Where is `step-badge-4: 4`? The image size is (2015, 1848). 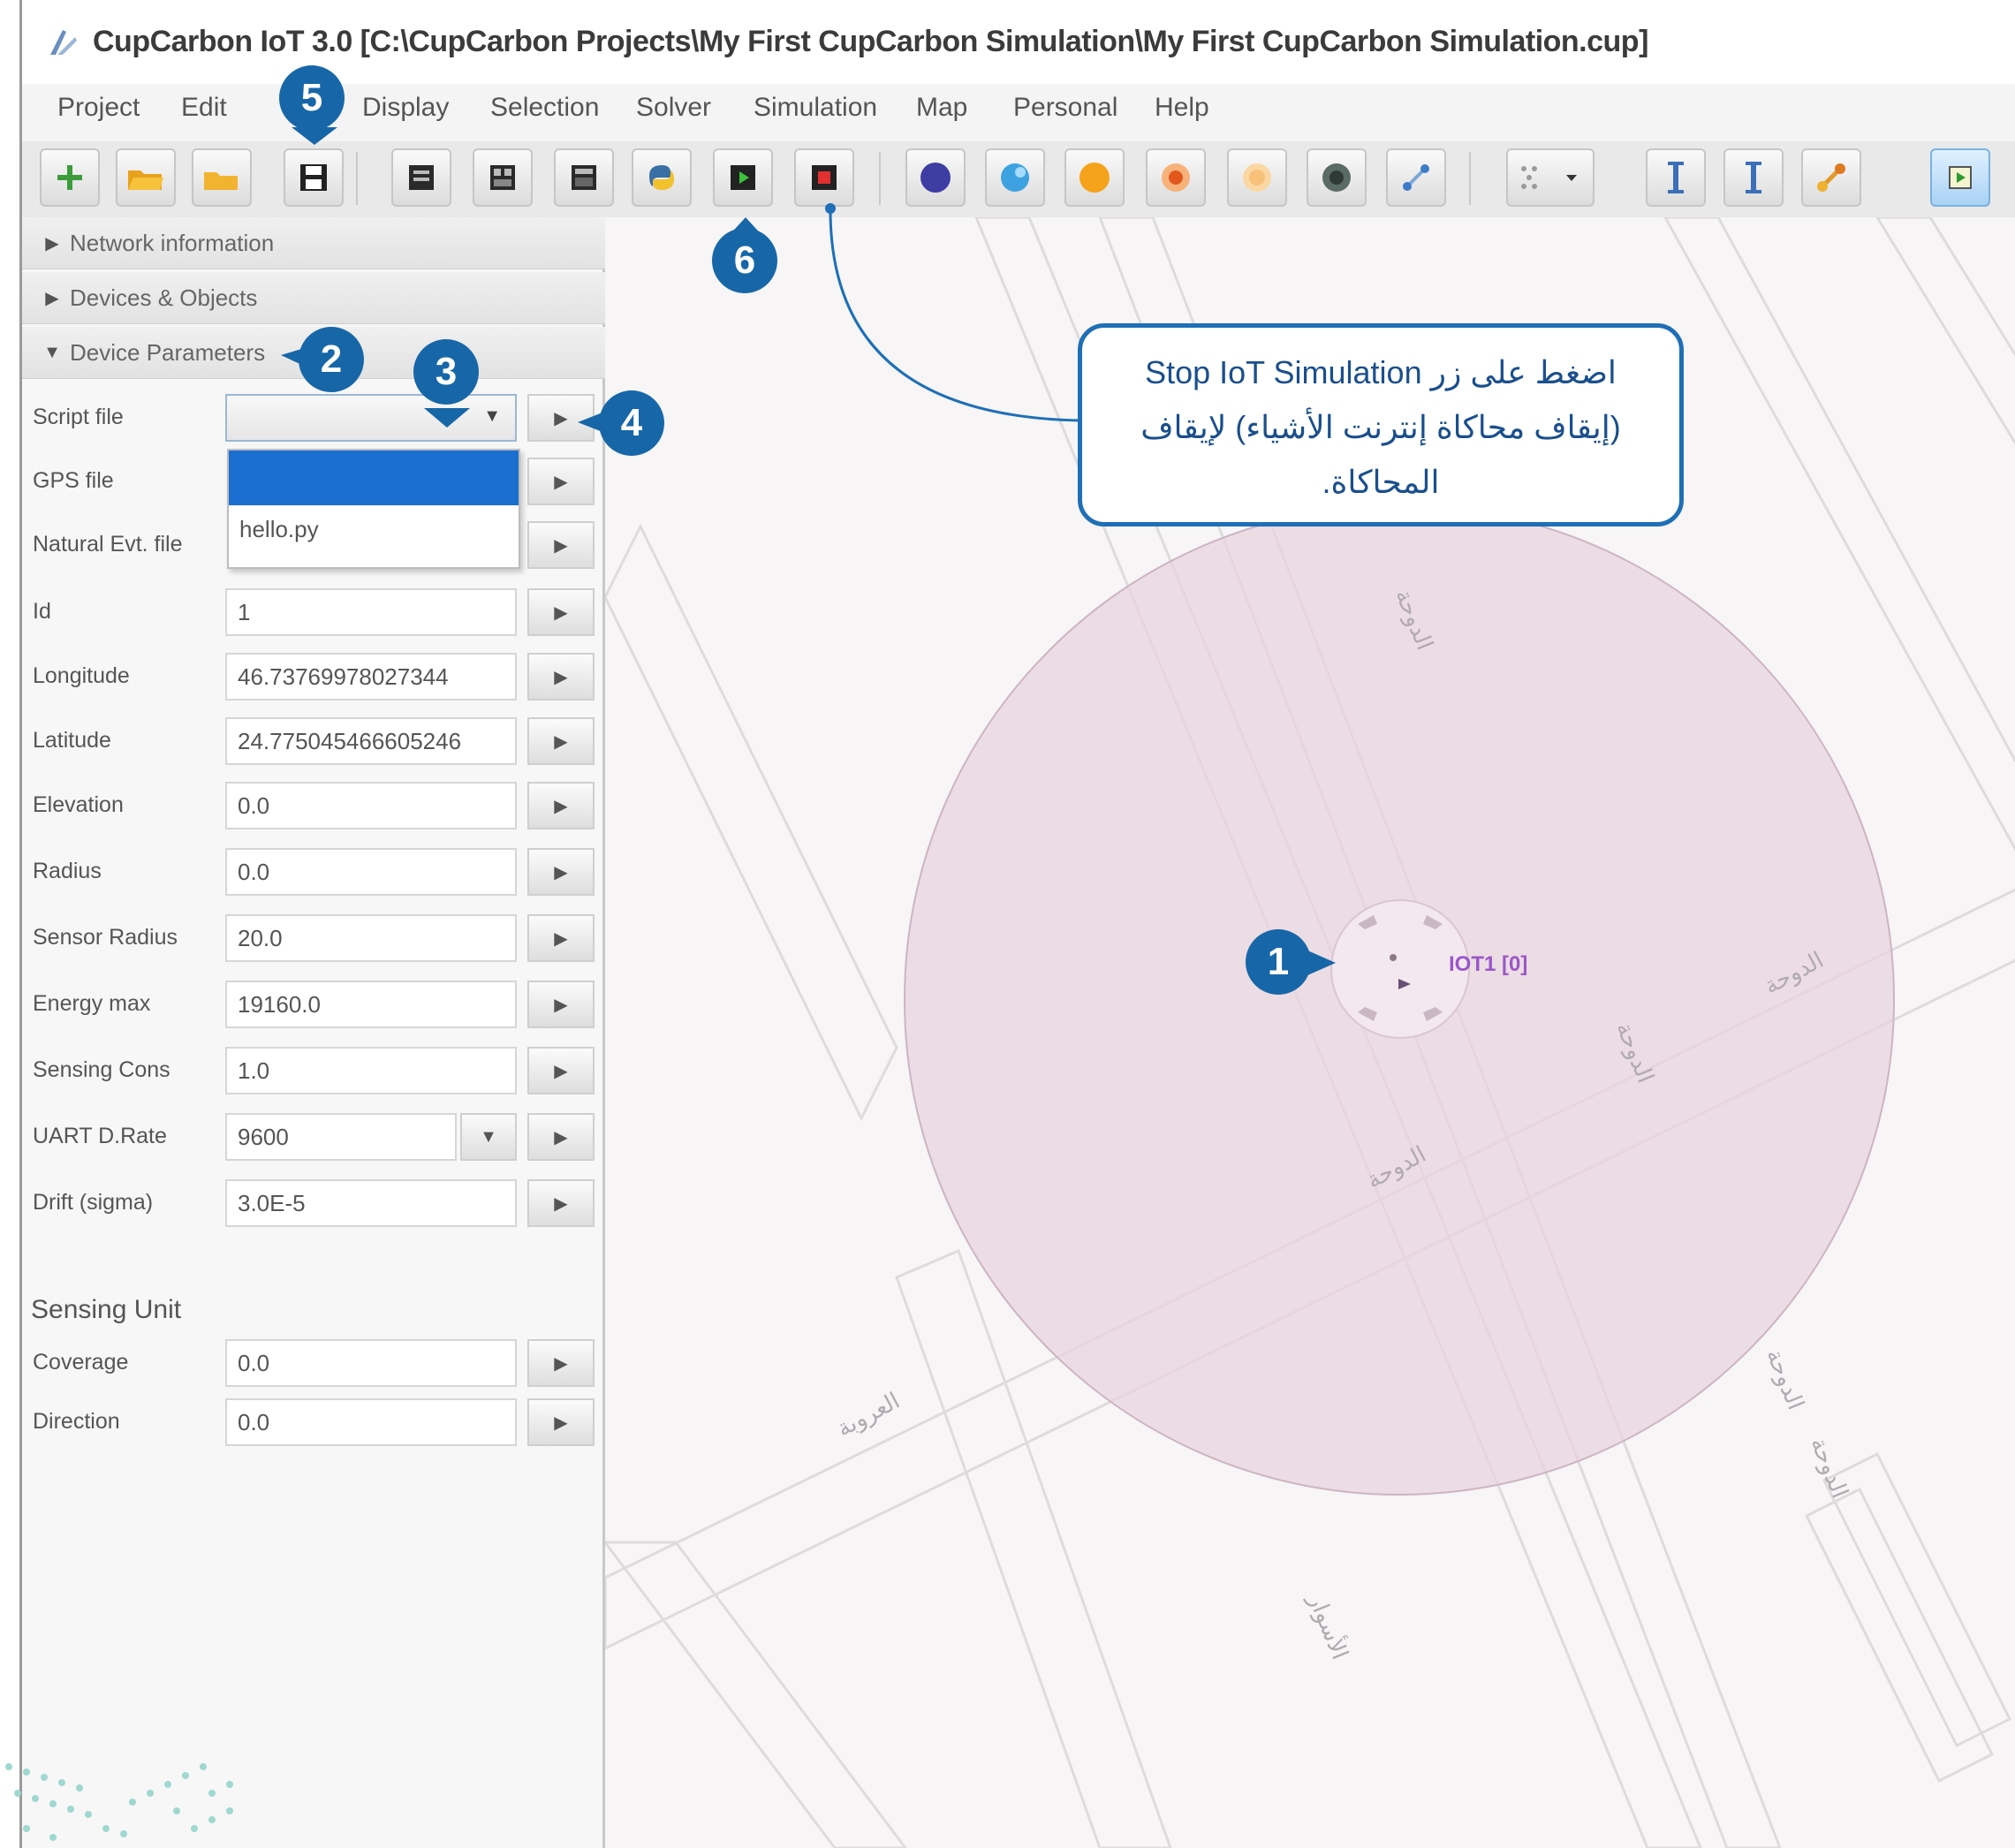
step-badge-4: 4 is located at coordinates (631, 423).